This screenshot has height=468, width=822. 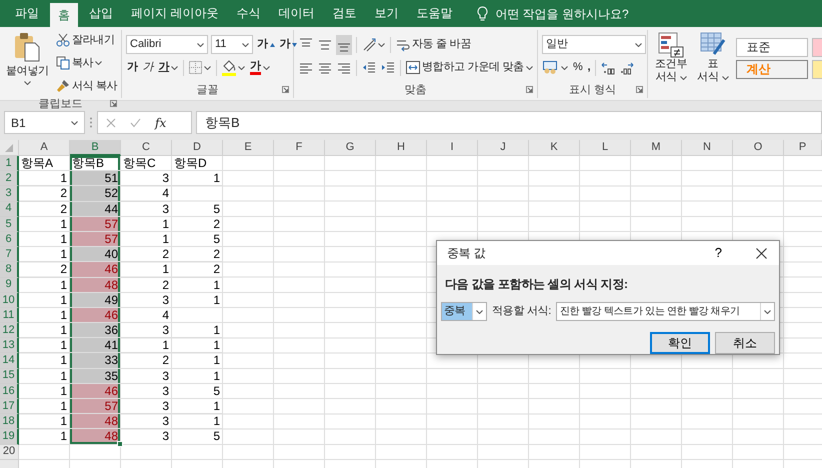 I want to click on ribbon-tab: 홈, so click(x=64, y=15).